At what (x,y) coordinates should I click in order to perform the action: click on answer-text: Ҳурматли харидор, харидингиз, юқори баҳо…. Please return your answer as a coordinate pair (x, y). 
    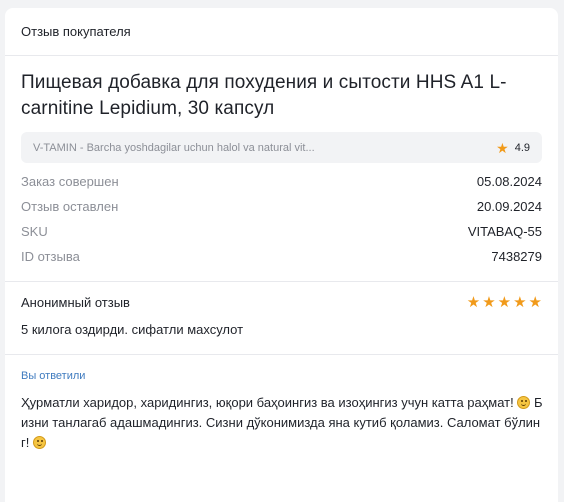
    Looking at the image, I should click on (282, 423).